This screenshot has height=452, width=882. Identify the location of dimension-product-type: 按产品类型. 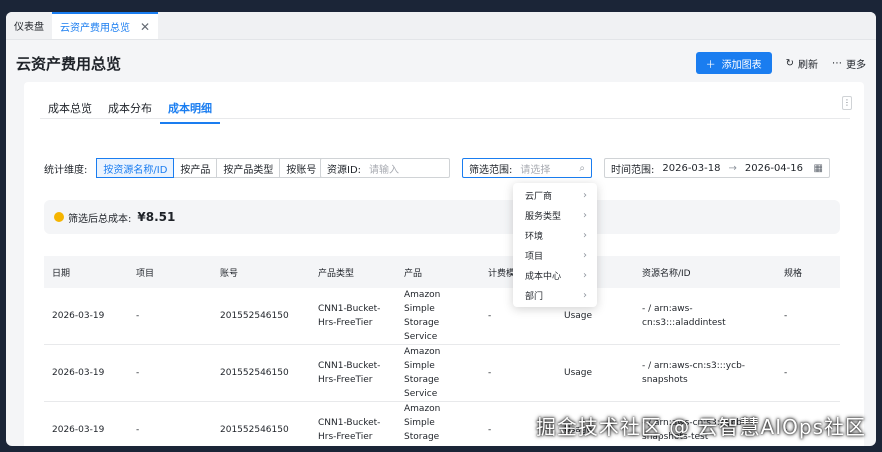
(248, 168).